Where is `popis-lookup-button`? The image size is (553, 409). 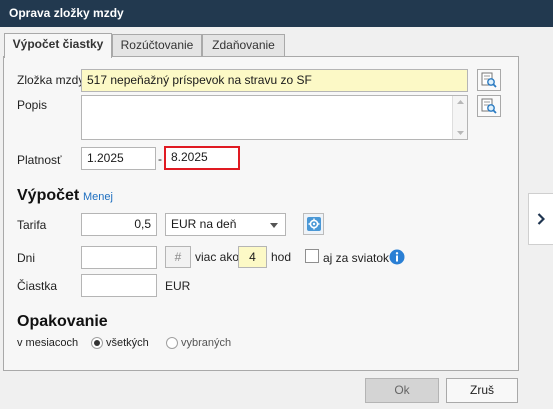
popis-lookup-button is located at coordinates (489, 106).